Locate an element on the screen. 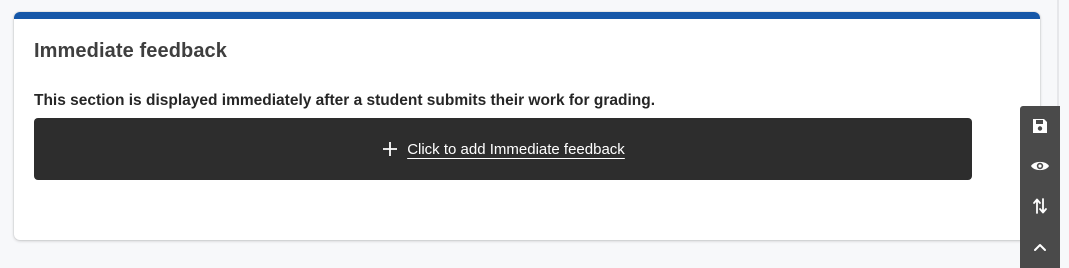 The width and height of the screenshot is (1069, 268). save-button is located at coordinates (1040, 128).